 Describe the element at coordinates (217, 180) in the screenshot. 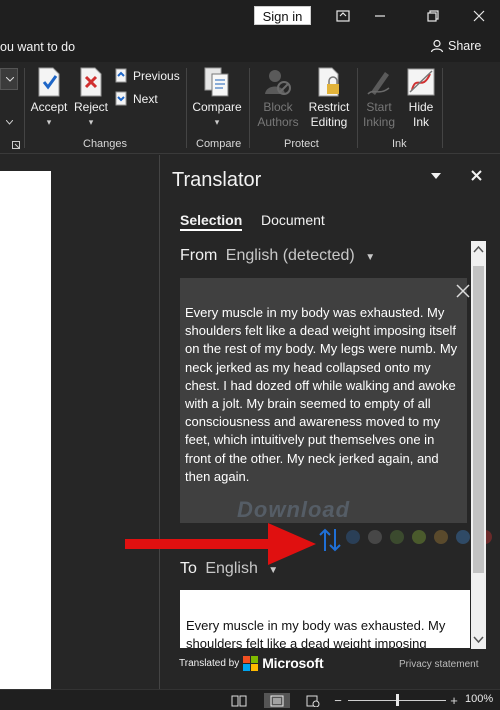

I see `translator-title: Translator` at that location.